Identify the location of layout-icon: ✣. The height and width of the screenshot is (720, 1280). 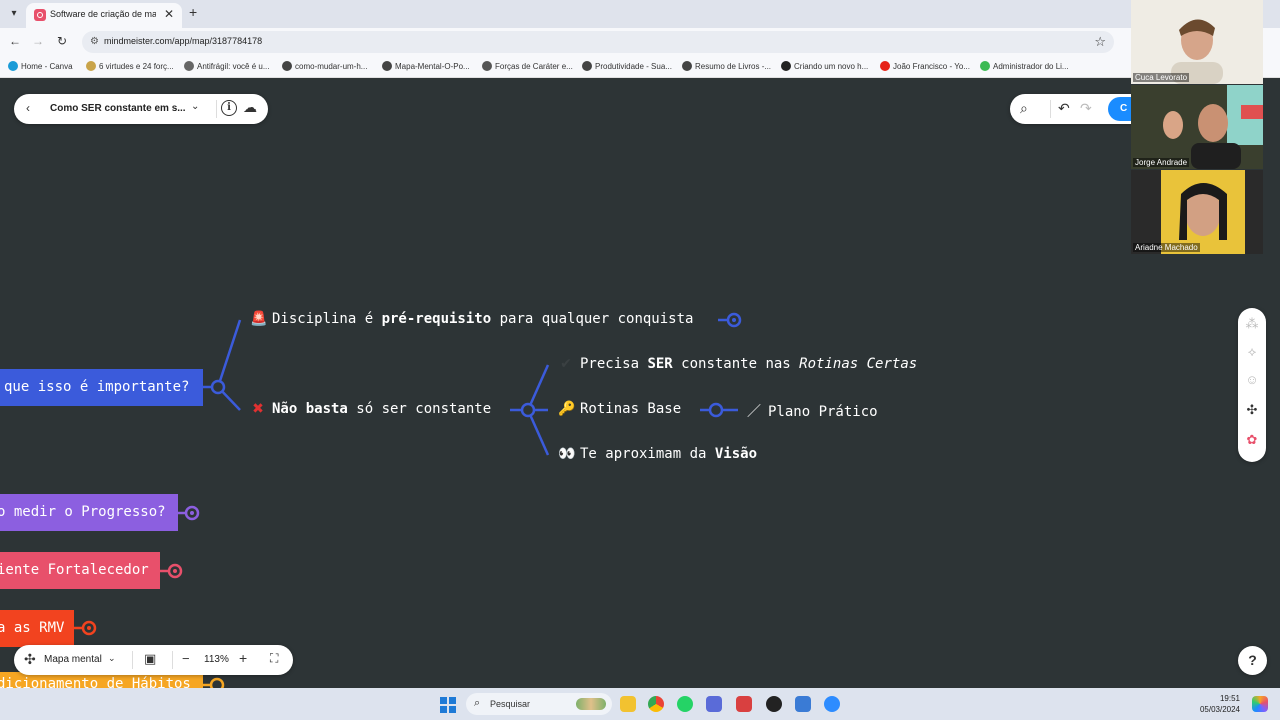
(1252, 410).